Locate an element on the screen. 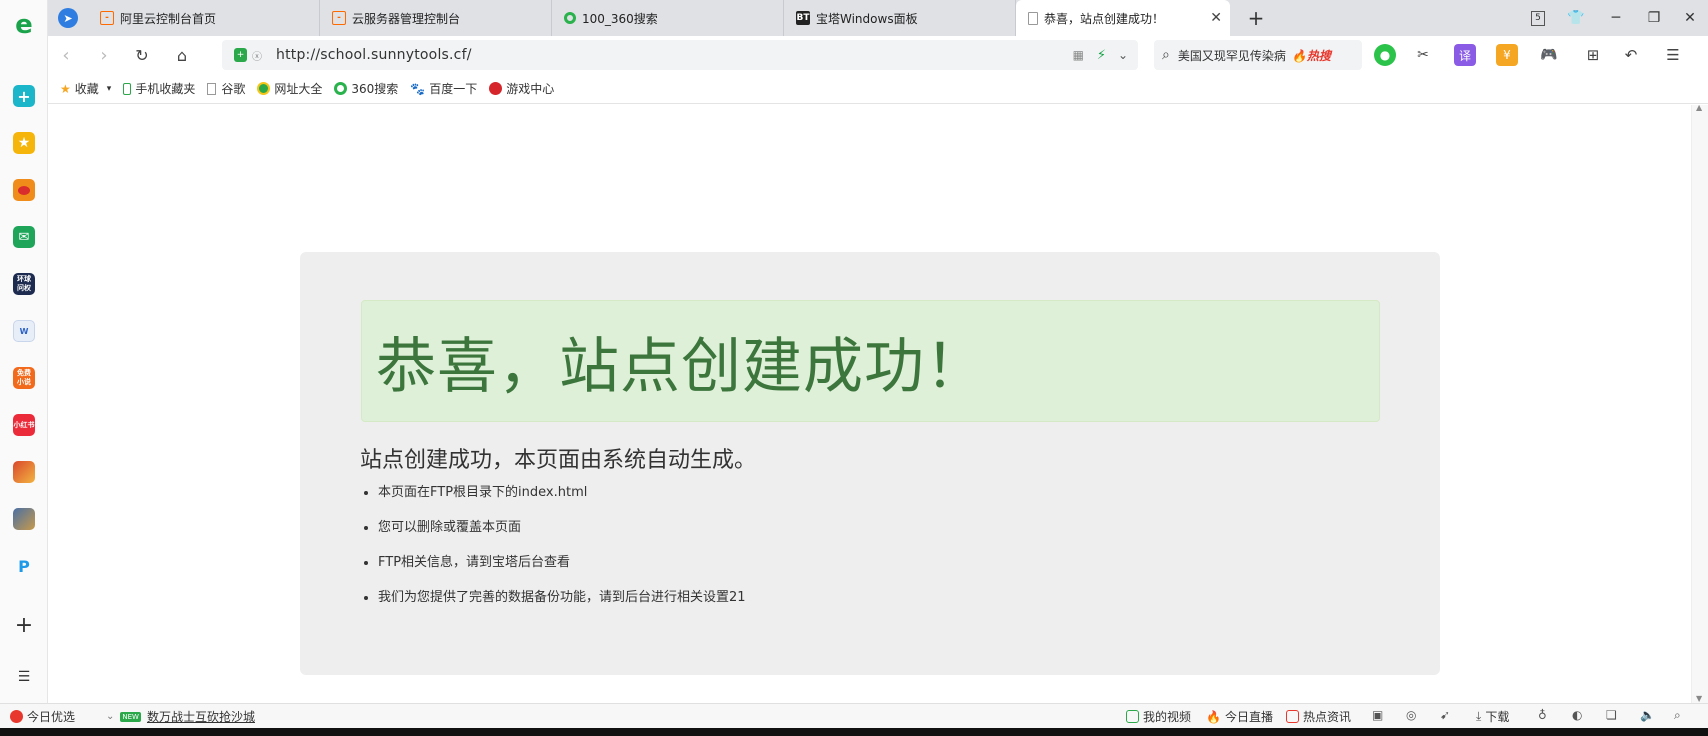  url-text: http://school.sunnytools.cf/ is located at coordinates (374, 55).